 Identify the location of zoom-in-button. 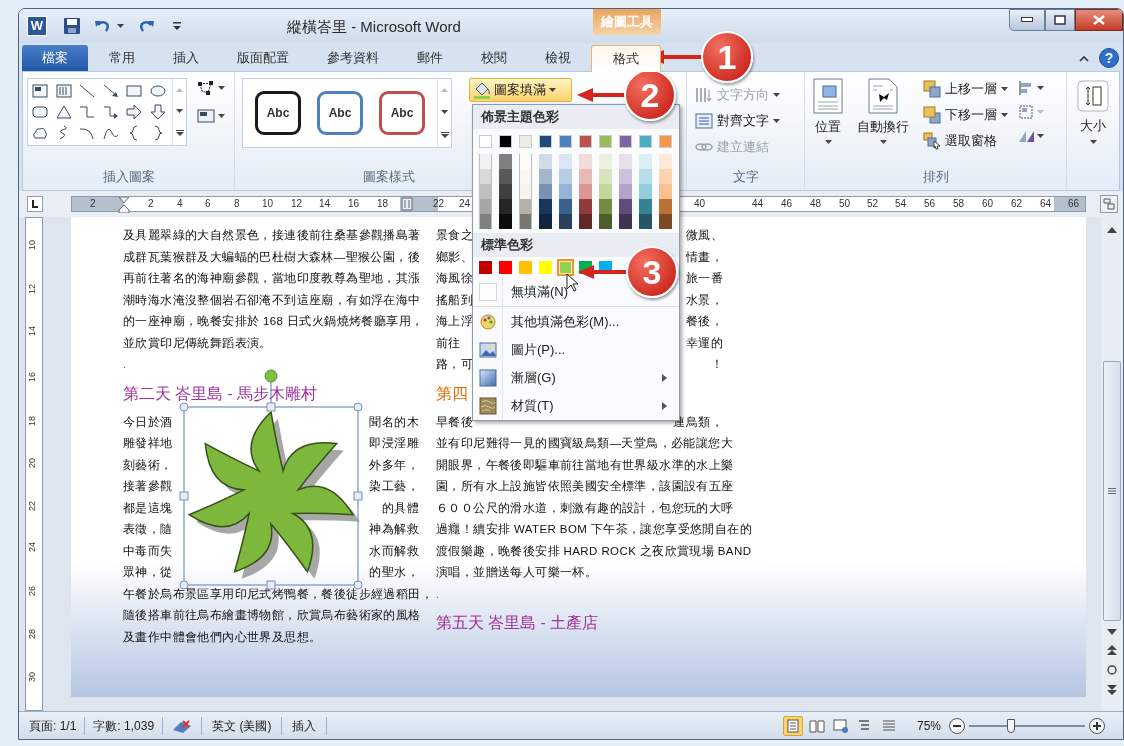
(1097, 725).